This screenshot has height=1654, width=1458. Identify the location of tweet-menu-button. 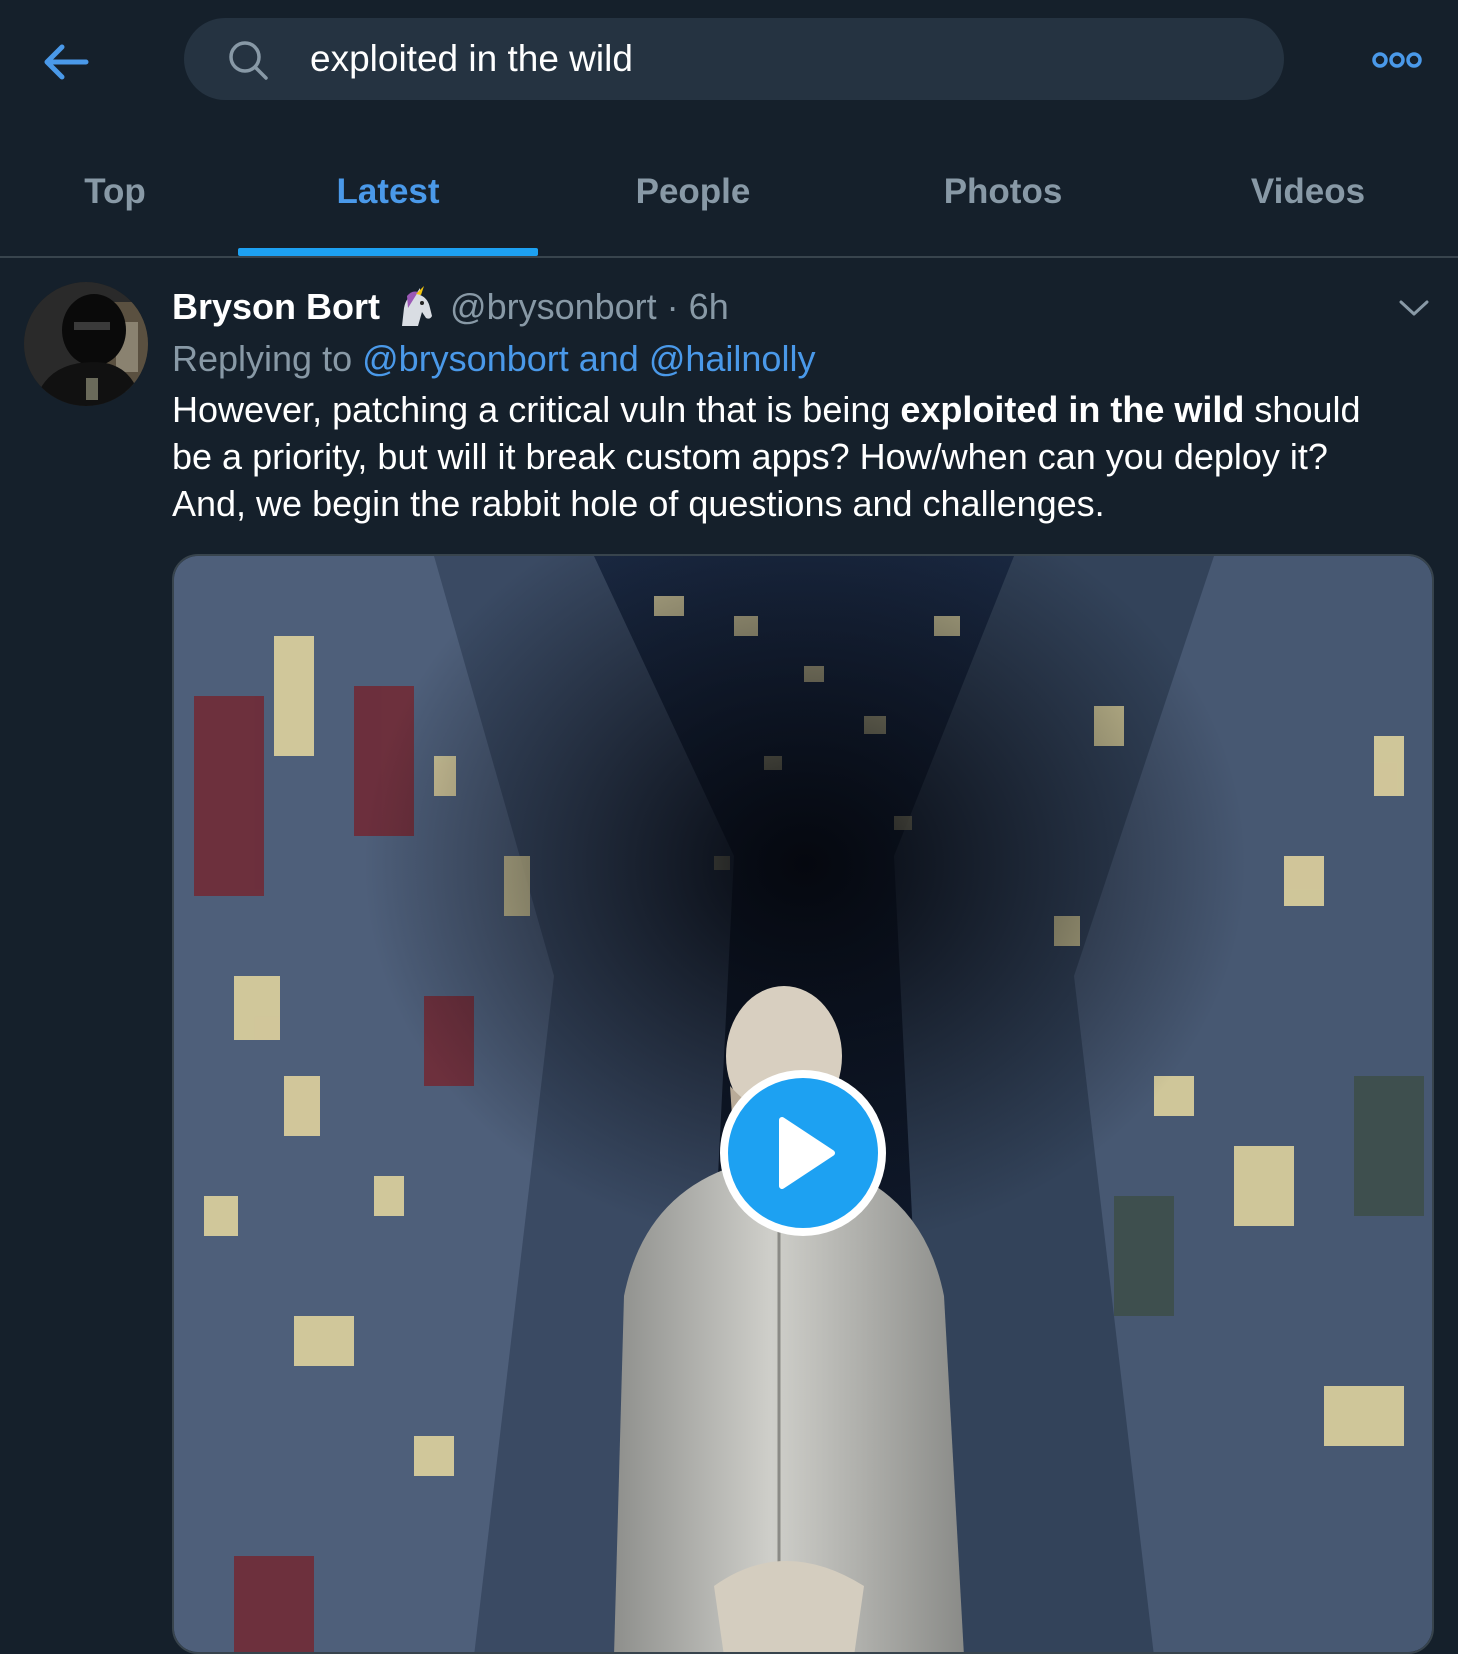
(1414, 308).